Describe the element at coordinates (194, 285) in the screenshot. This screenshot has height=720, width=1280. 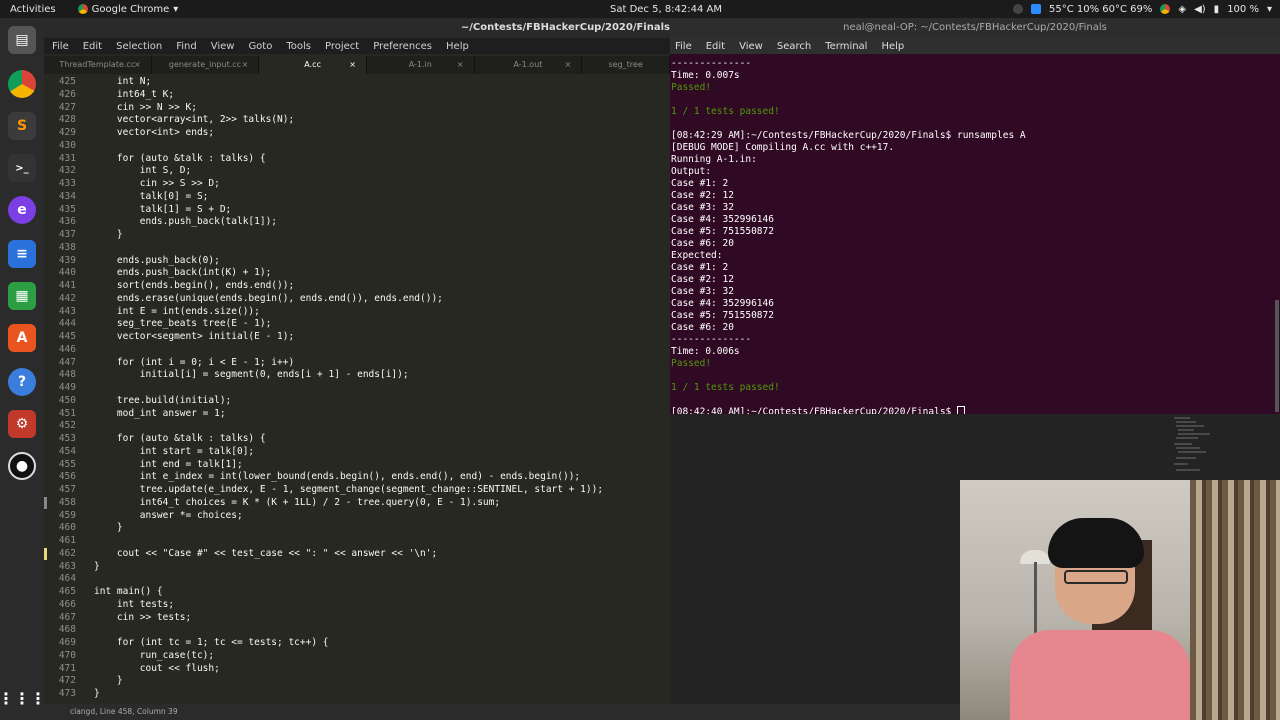
I see `code-line: sort(ends.begin(), ends.end());` at that location.